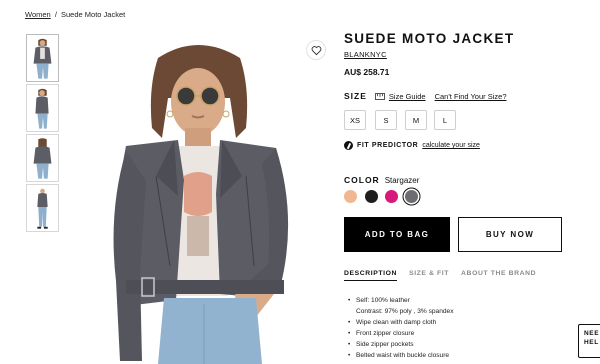 Image resolution: width=600 pixels, height=364 pixels. I want to click on fit-predictor-label: FIT PREDICTOR, so click(388, 145).